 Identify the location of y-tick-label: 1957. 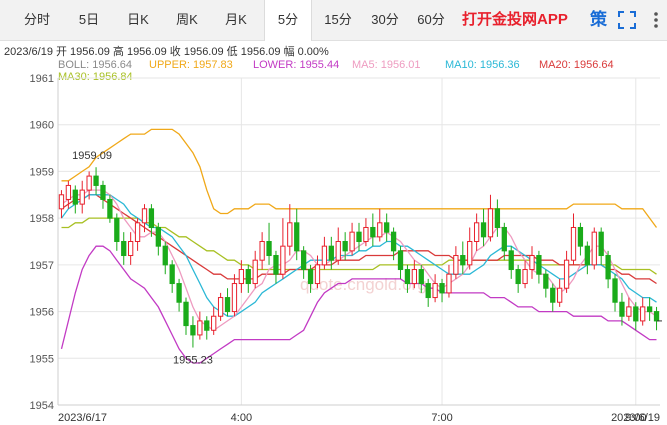
(42, 266).